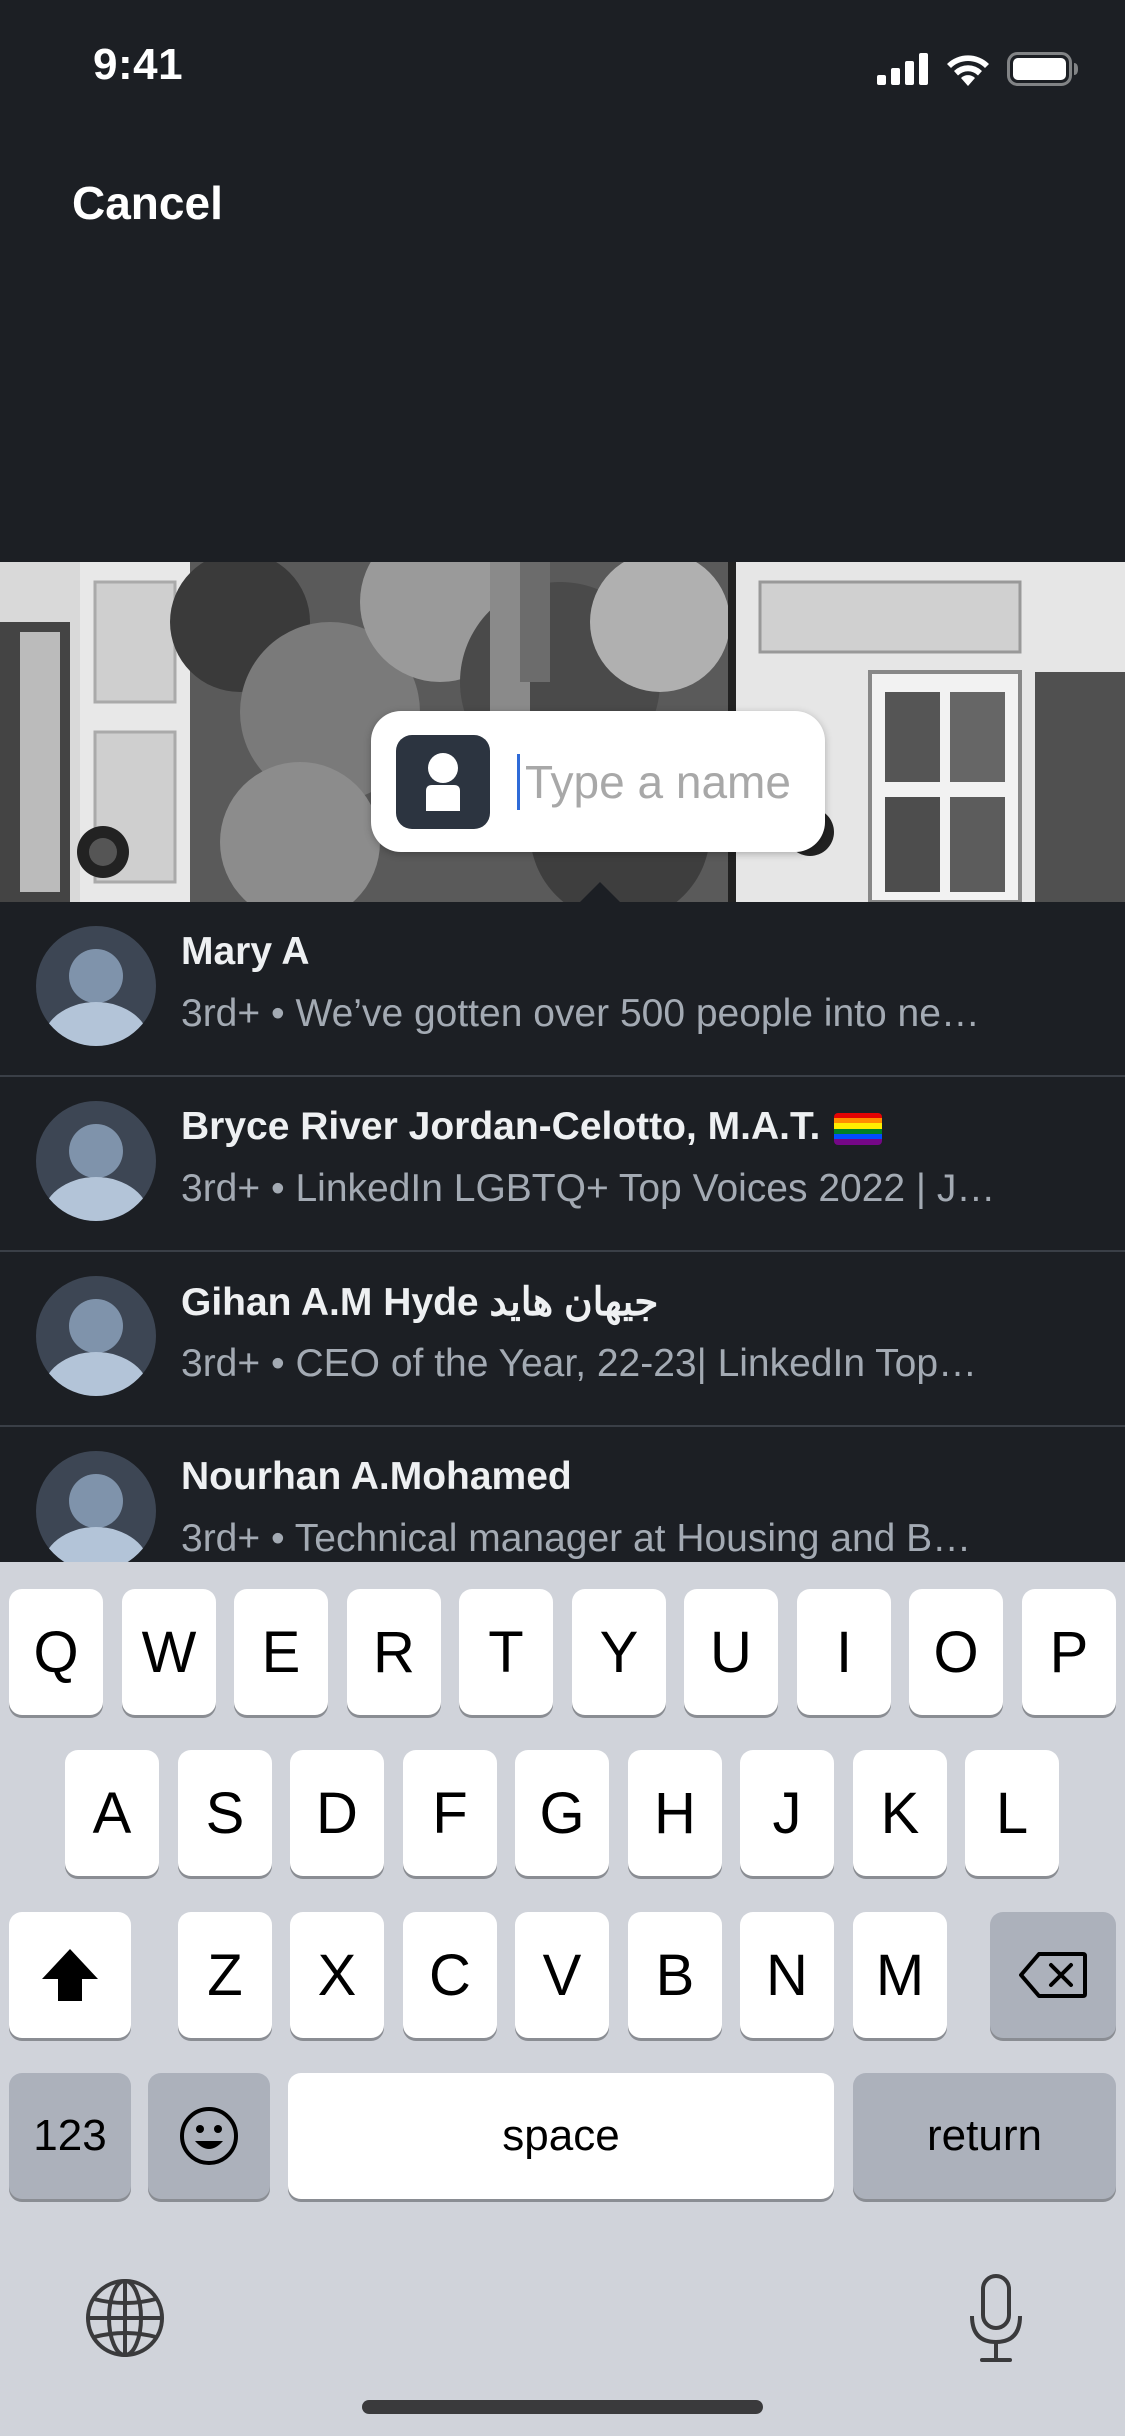 Image resolution: width=1125 pixels, height=2436 pixels. Describe the element at coordinates (337, 1975) in the screenshot. I see `key-x: X` at that location.